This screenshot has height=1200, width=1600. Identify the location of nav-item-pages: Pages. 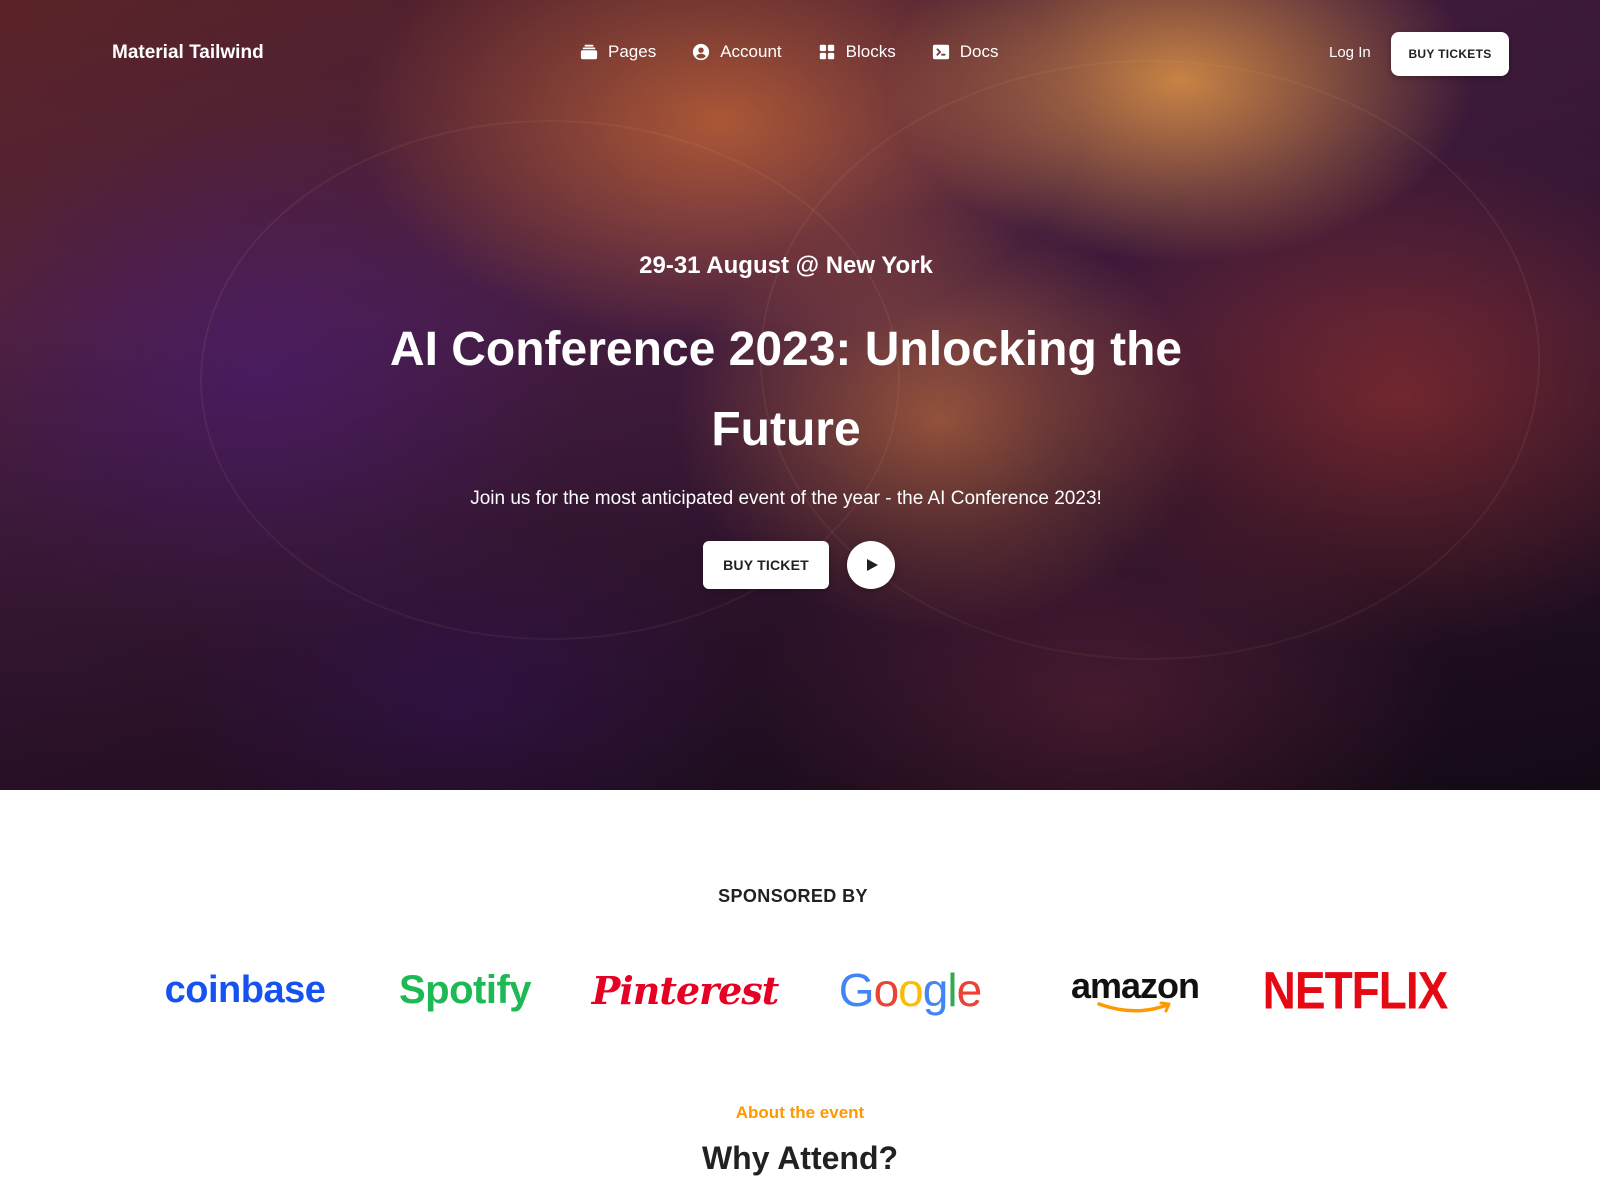
(618, 52).